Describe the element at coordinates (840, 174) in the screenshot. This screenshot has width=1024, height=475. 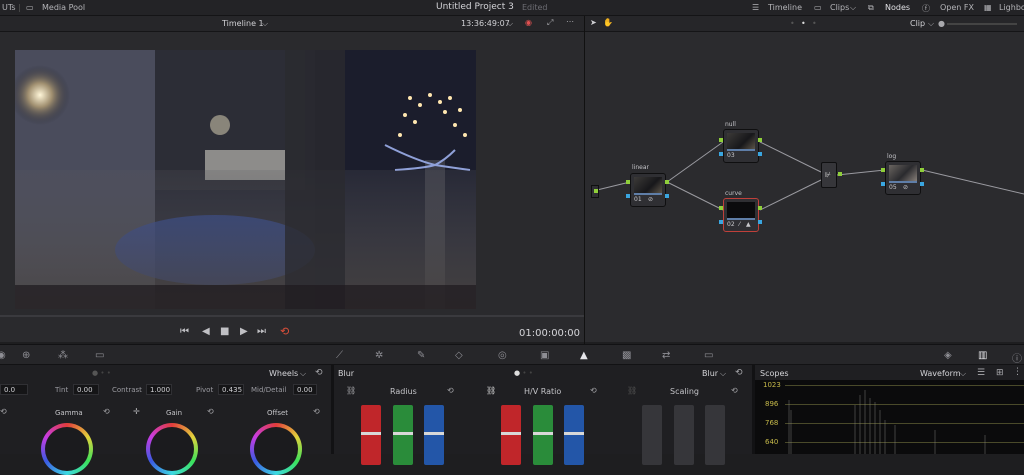
I see `mixer-output-connector` at that location.